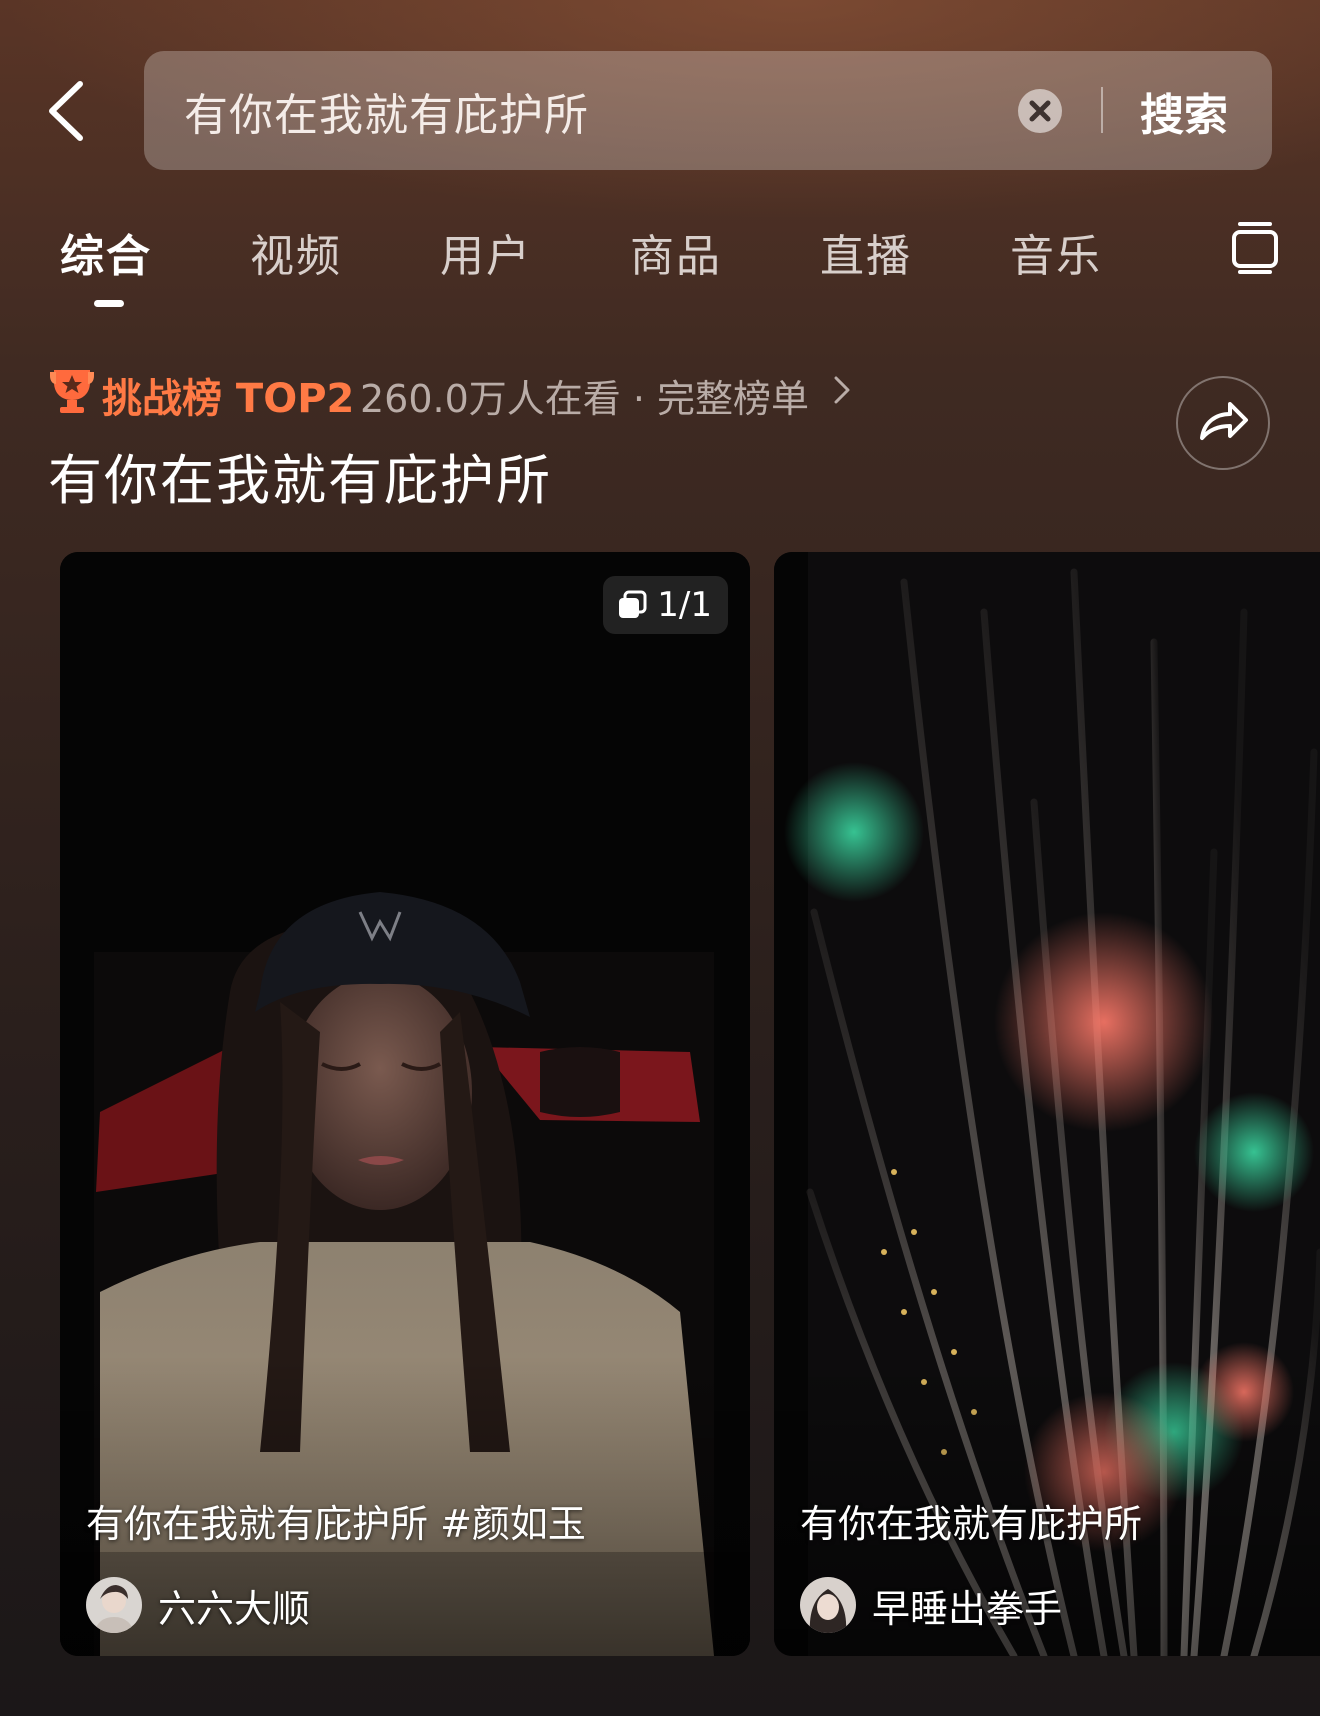 The height and width of the screenshot is (1716, 1320). Describe the element at coordinates (842, 390) in the screenshot. I see `chevron-right-icon` at that location.